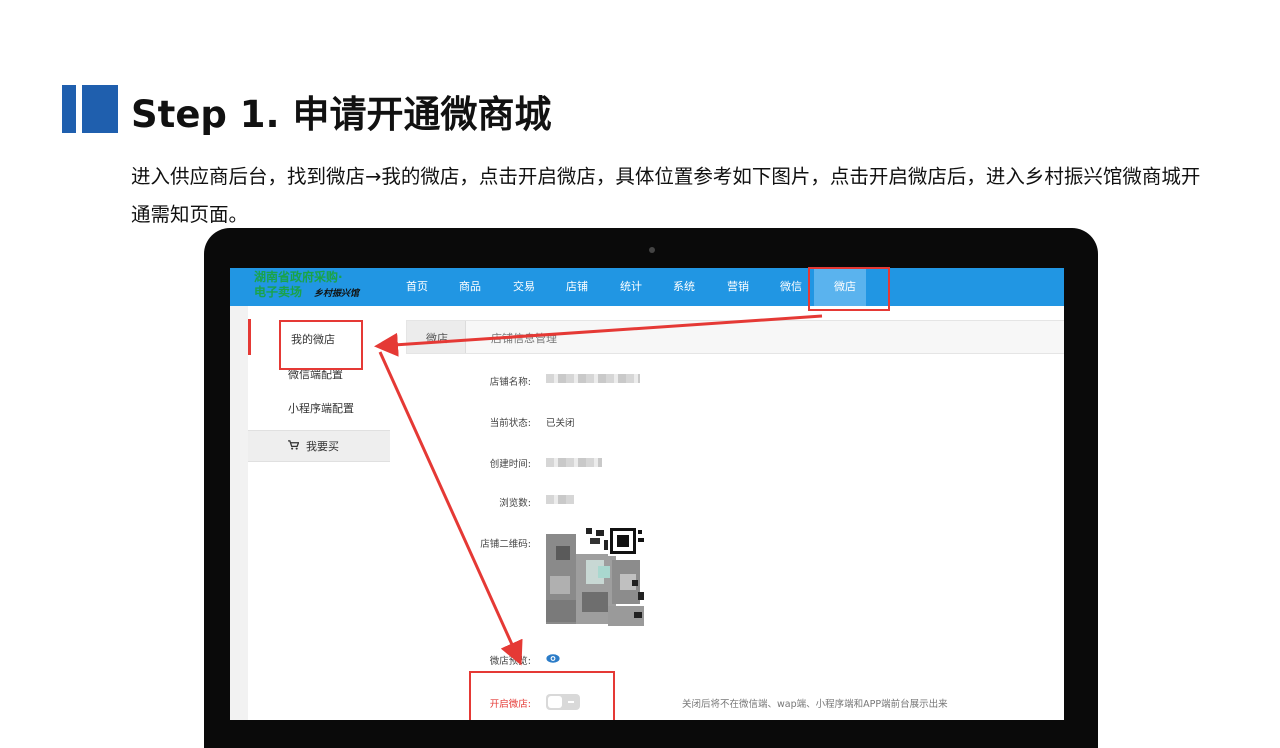  I want to click on cart-icon, so click(293, 445).